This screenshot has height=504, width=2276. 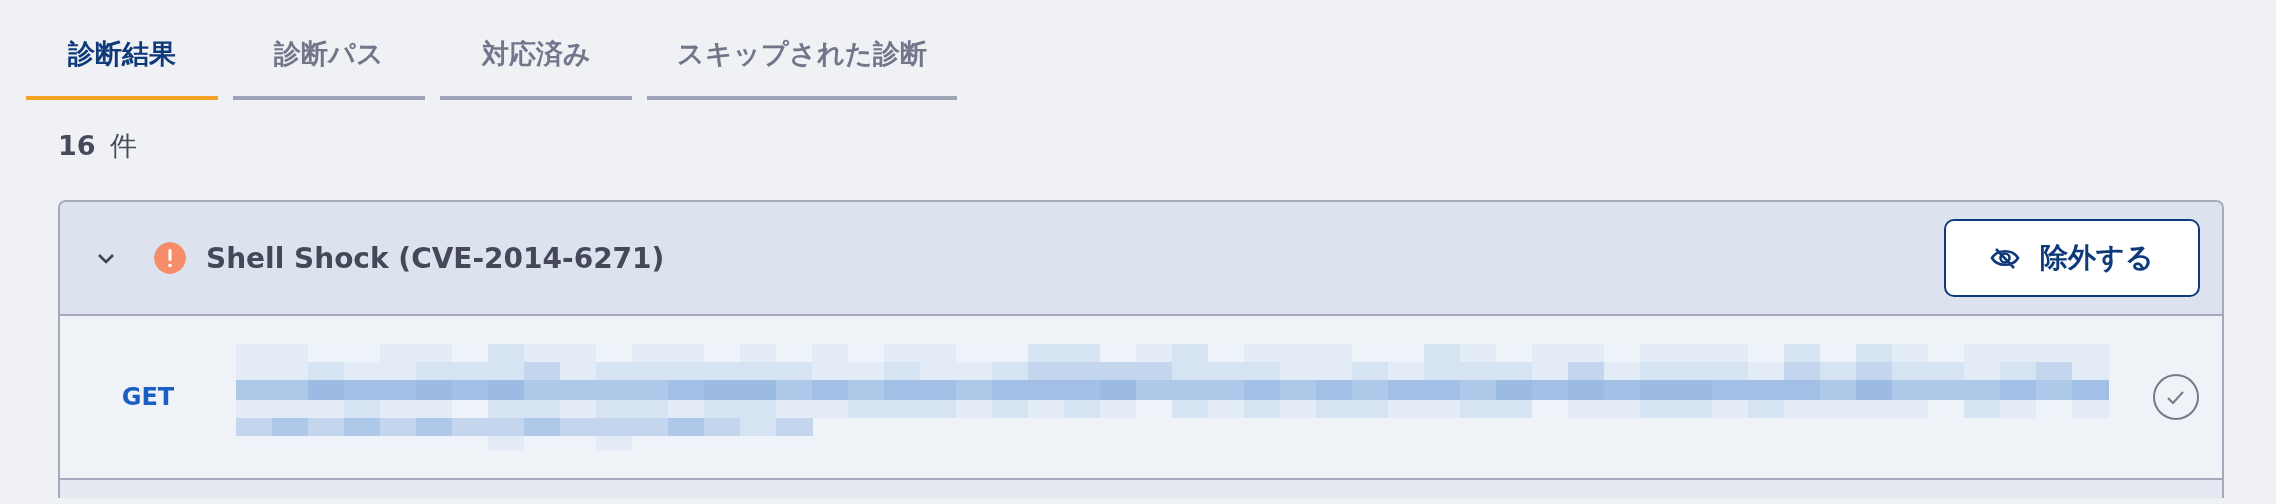 I want to click on chevron-icon, so click(x=106, y=258).